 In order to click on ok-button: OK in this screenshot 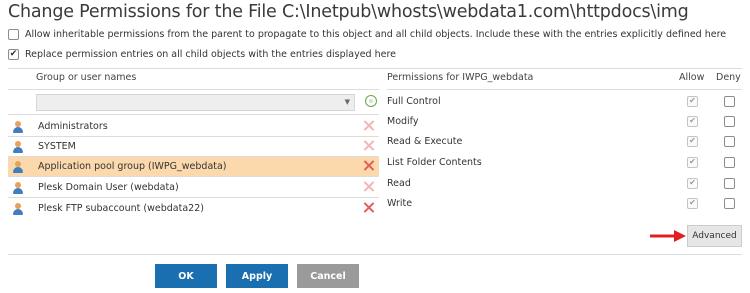, I will do `click(186, 276)`.